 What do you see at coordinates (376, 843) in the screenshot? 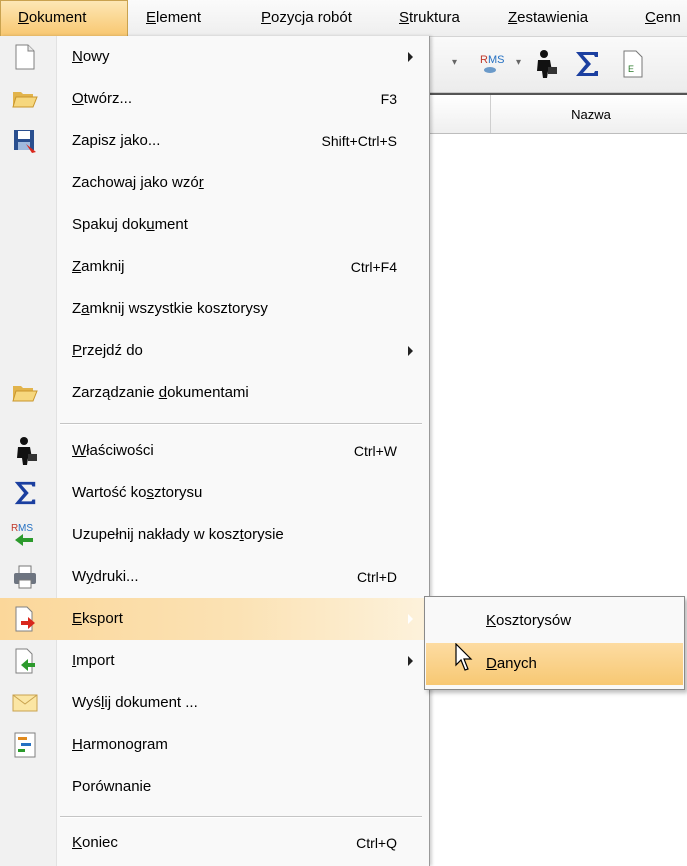
I see `menu-item-shortcut: Ctrl+Q` at bounding box center [376, 843].